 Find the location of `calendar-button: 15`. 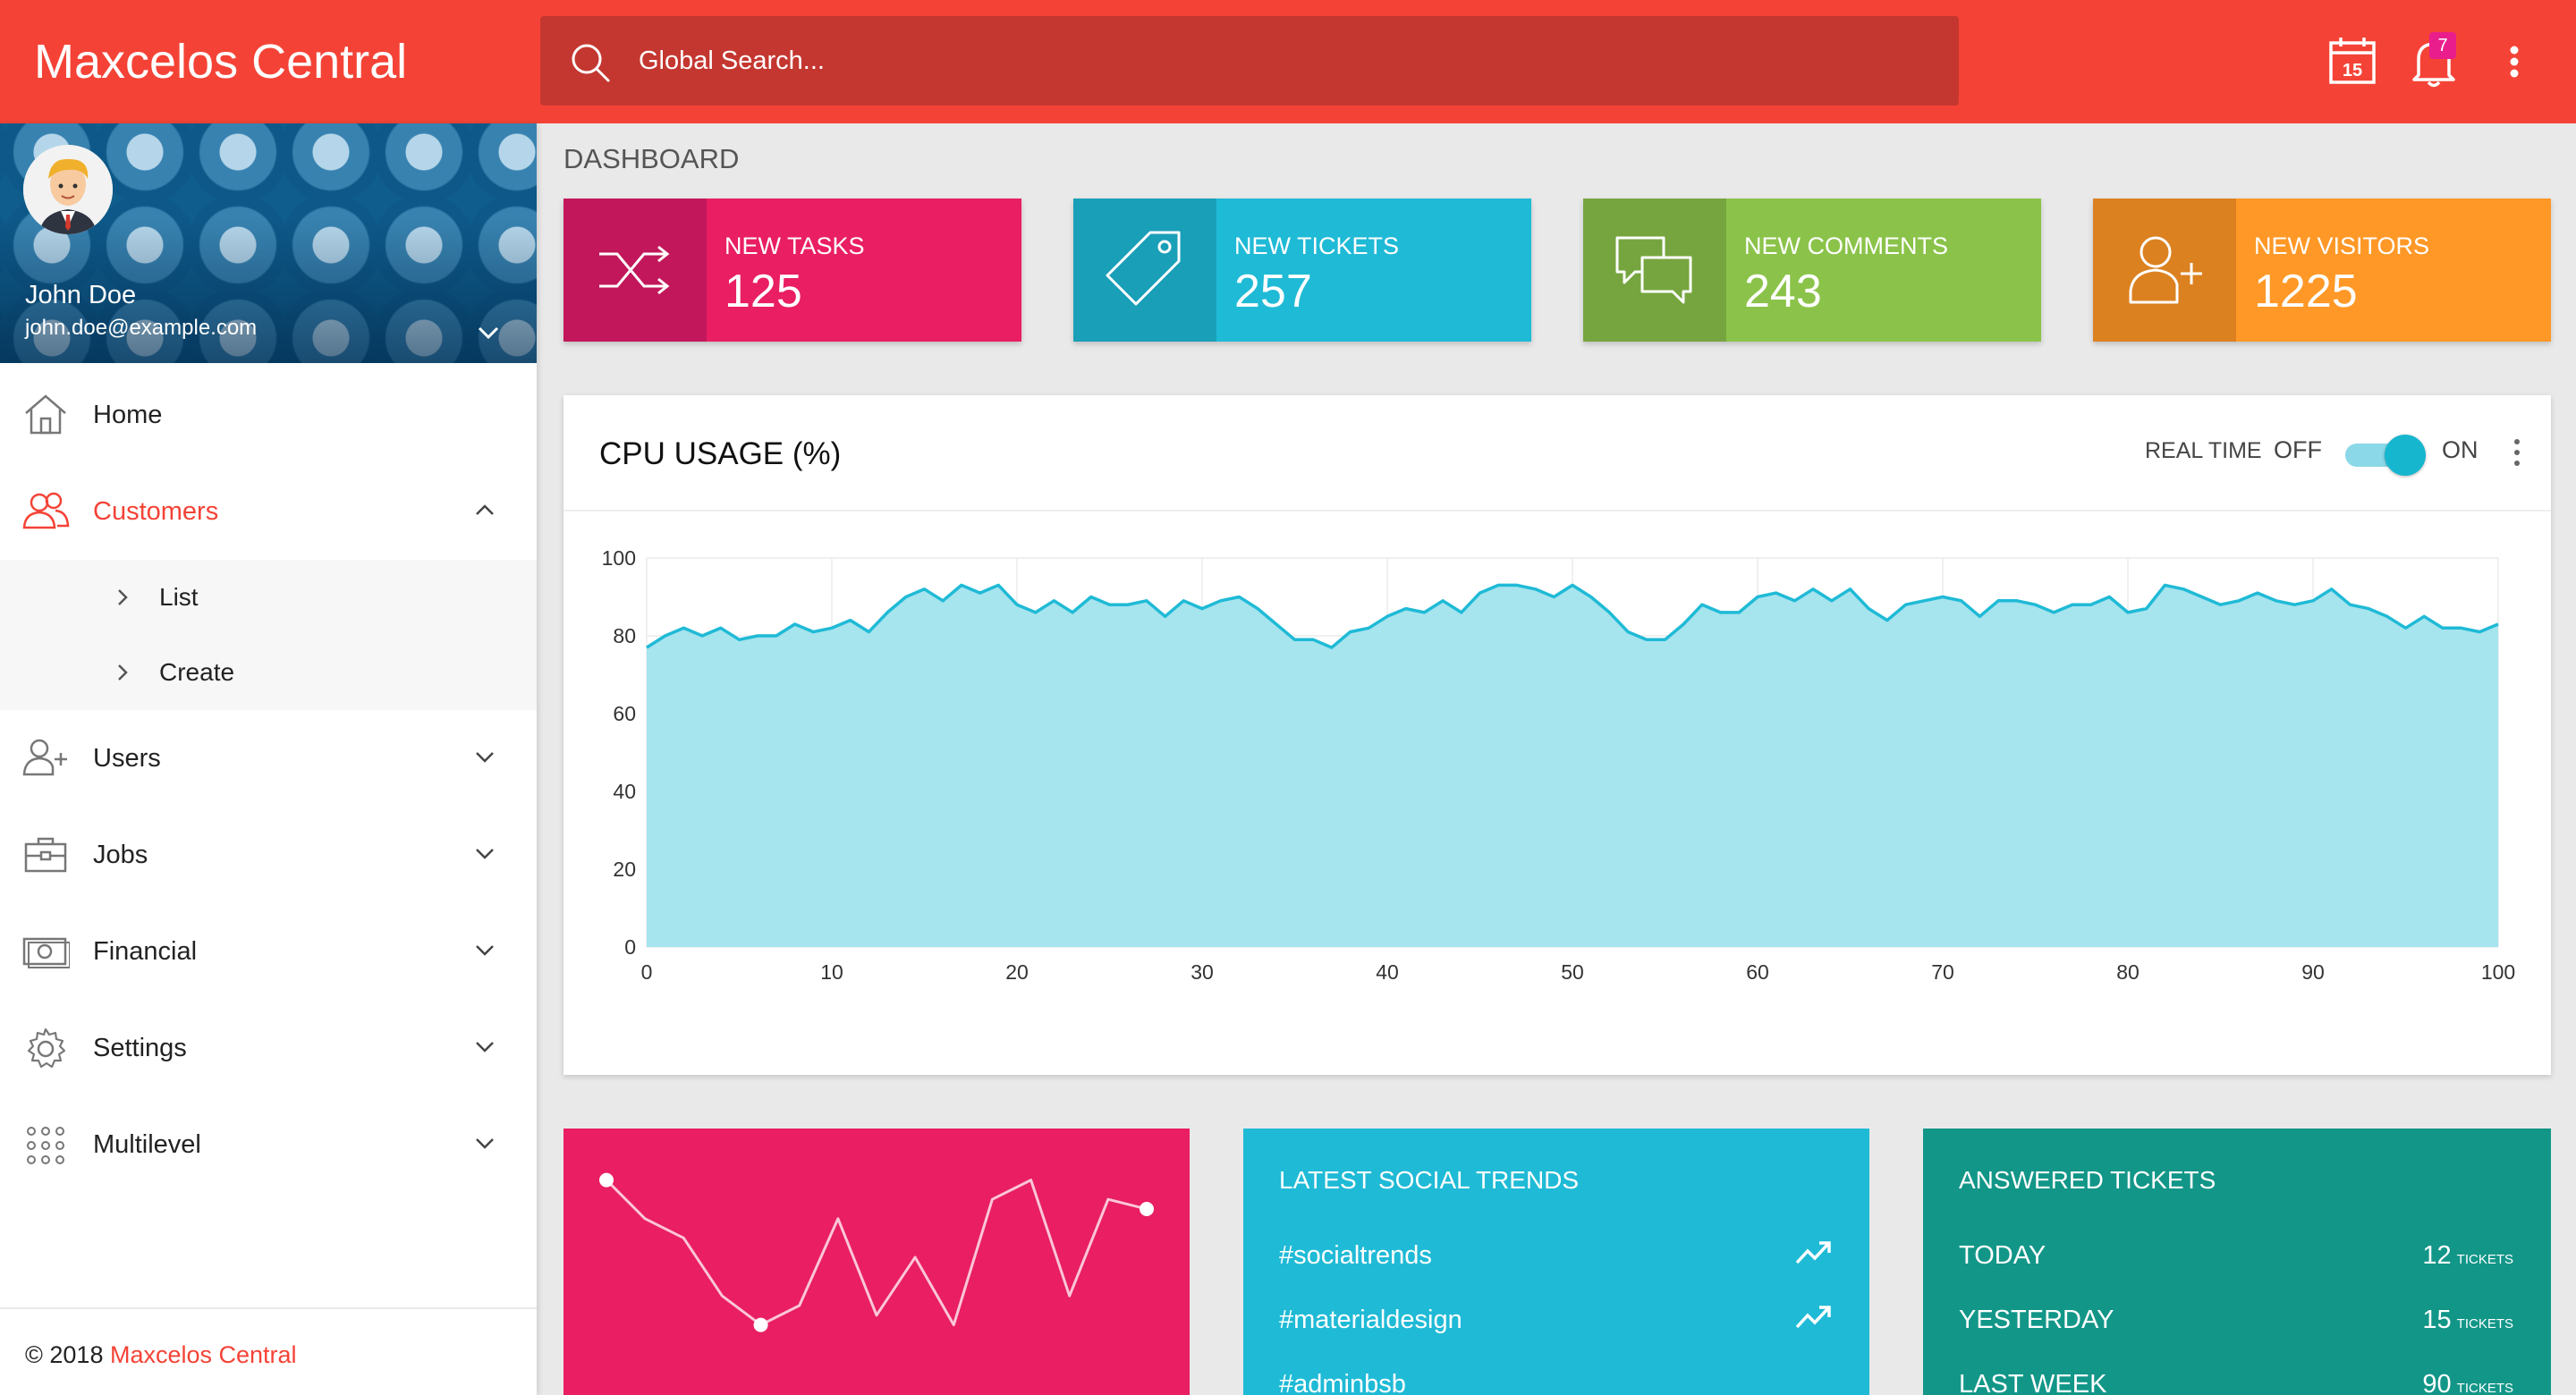

calendar-button: 15 is located at coordinates (2353, 61).